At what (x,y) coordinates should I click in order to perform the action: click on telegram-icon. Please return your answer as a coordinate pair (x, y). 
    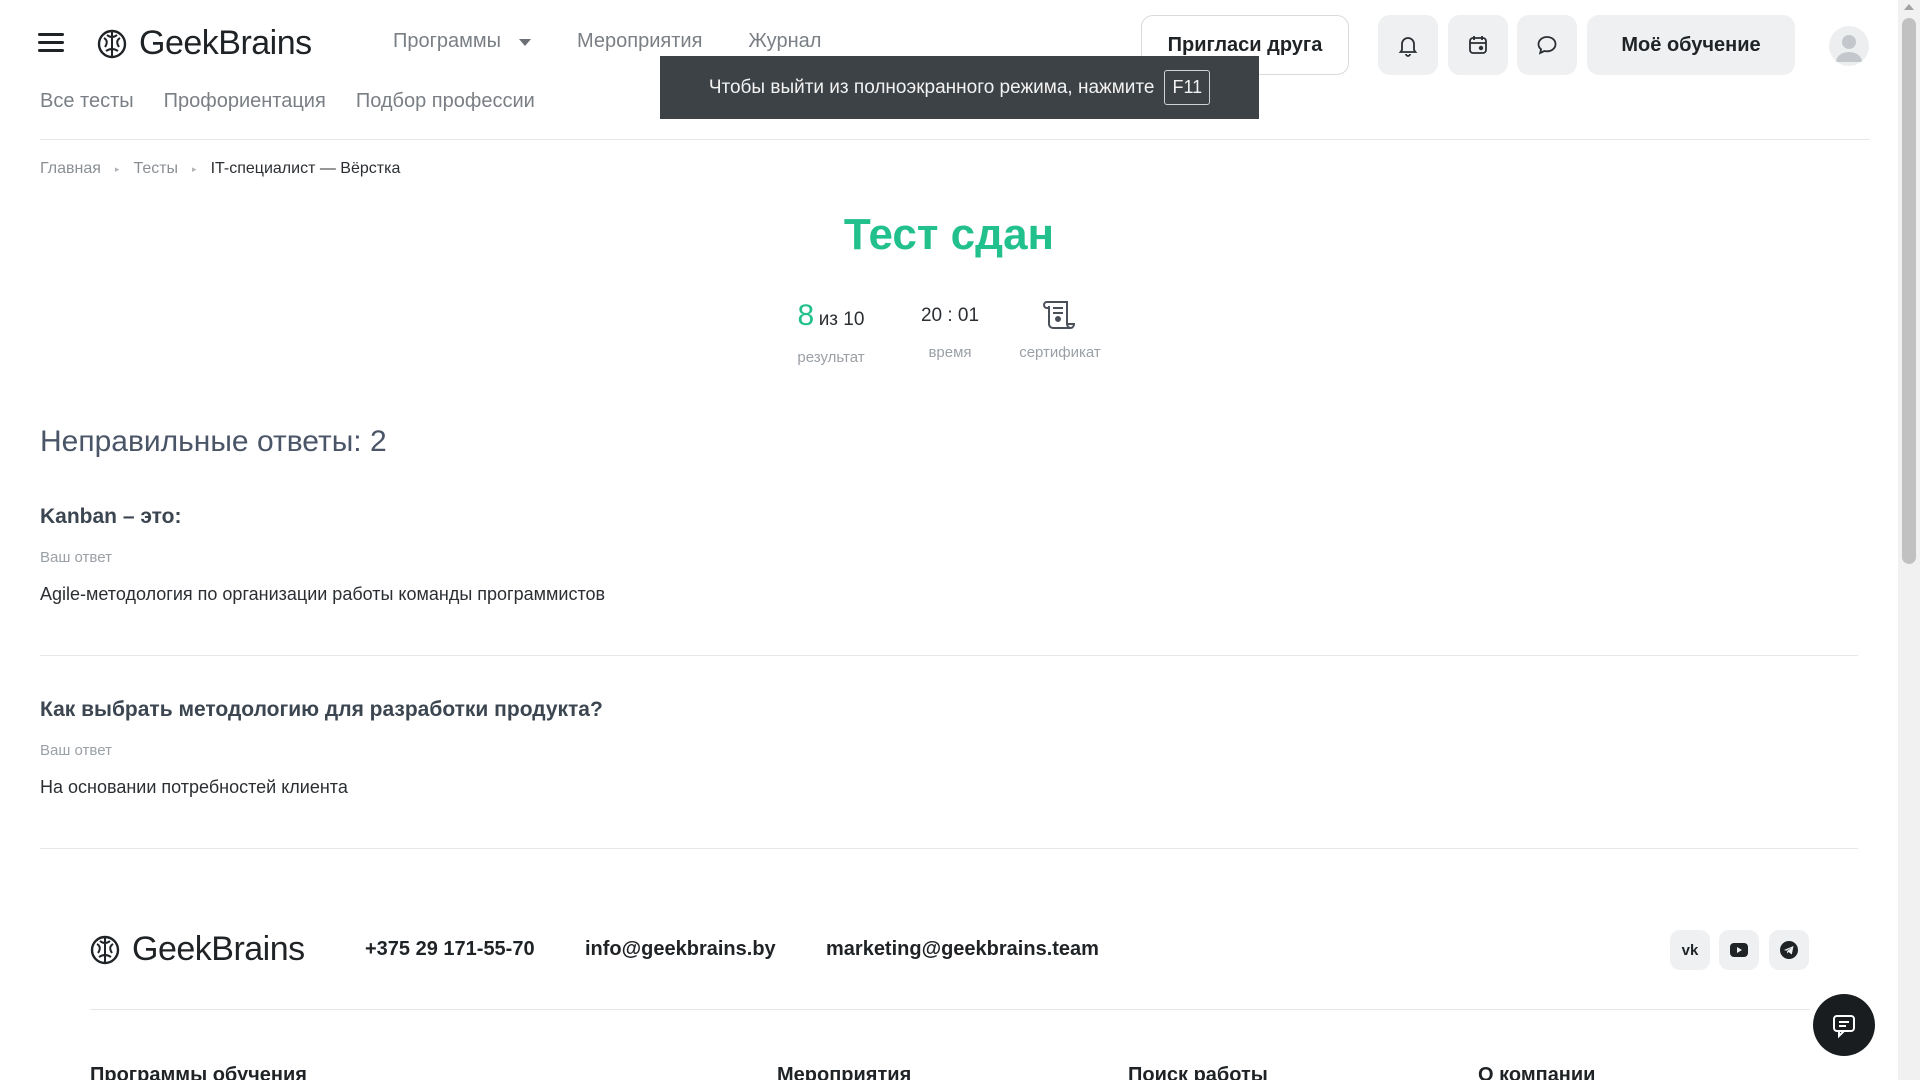
    Looking at the image, I should click on (1789, 950).